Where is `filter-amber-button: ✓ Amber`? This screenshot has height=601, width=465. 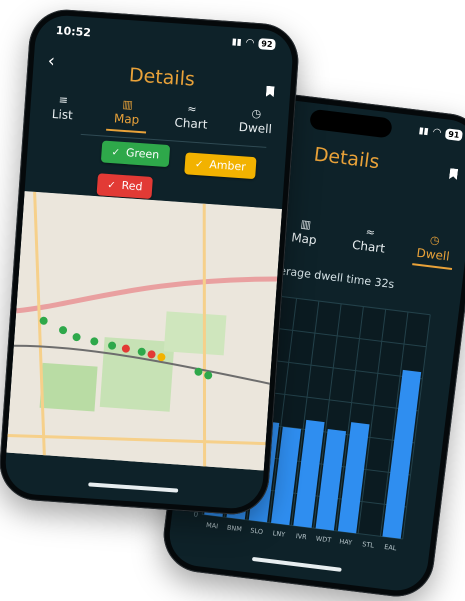 filter-amber-button: ✓ Amber is located at coordinates (220, 166).